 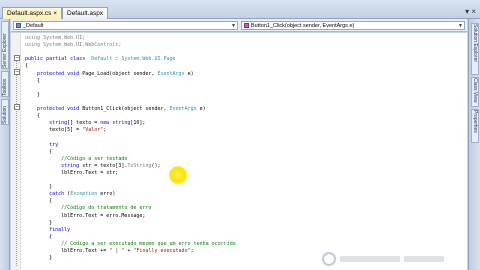 I want to click on code-token: erro), so click(x=106, y=194).